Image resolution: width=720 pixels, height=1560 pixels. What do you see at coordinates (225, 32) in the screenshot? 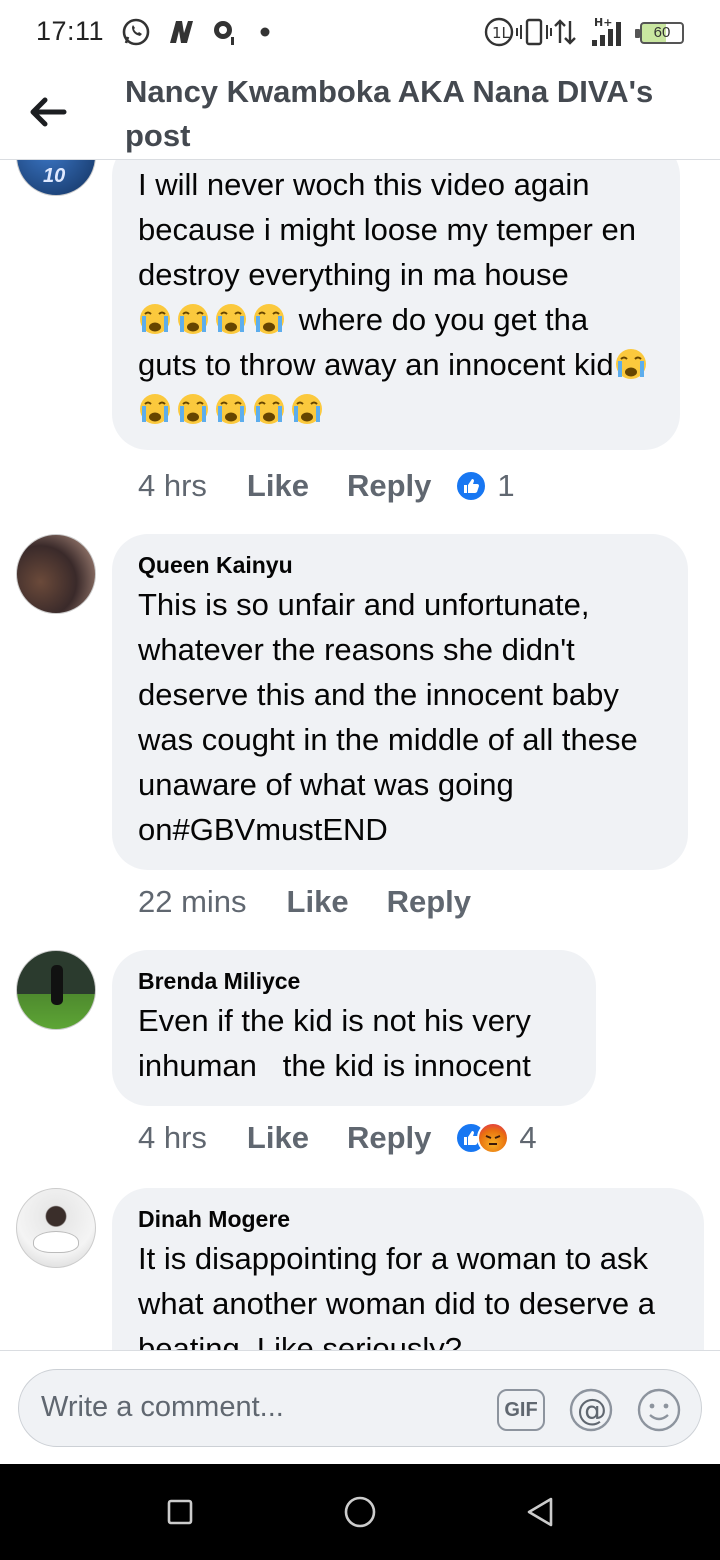
I see `messenger-icon` at bounding box center [225, 32].